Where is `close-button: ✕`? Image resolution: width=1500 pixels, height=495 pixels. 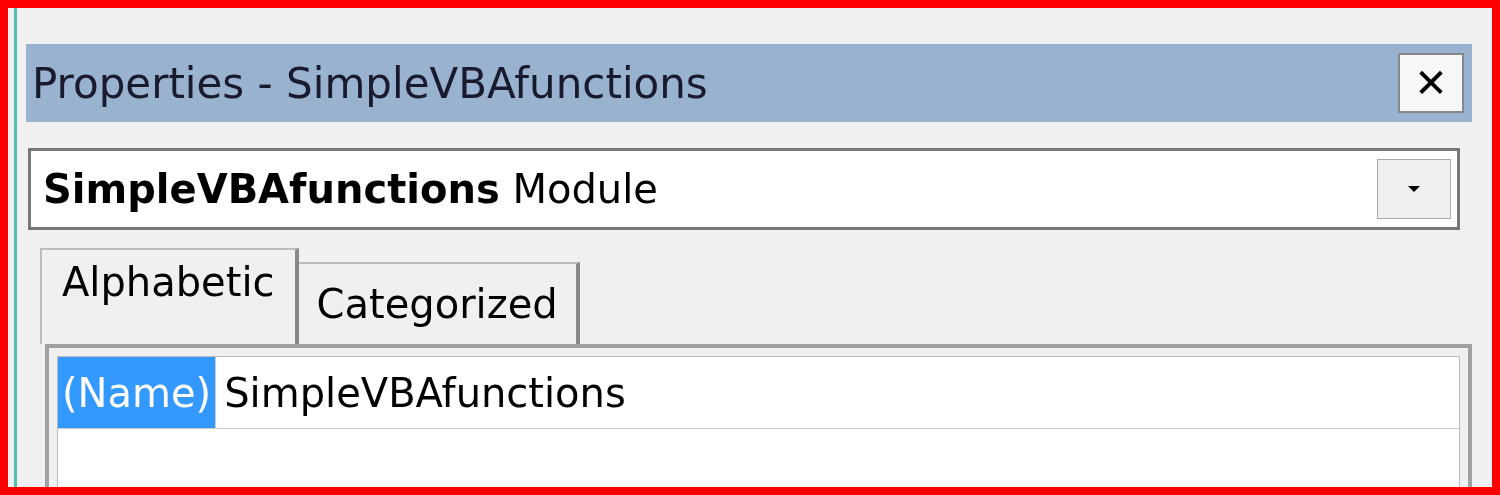
close-button: ✕ is located at coordinates (1431, 83).